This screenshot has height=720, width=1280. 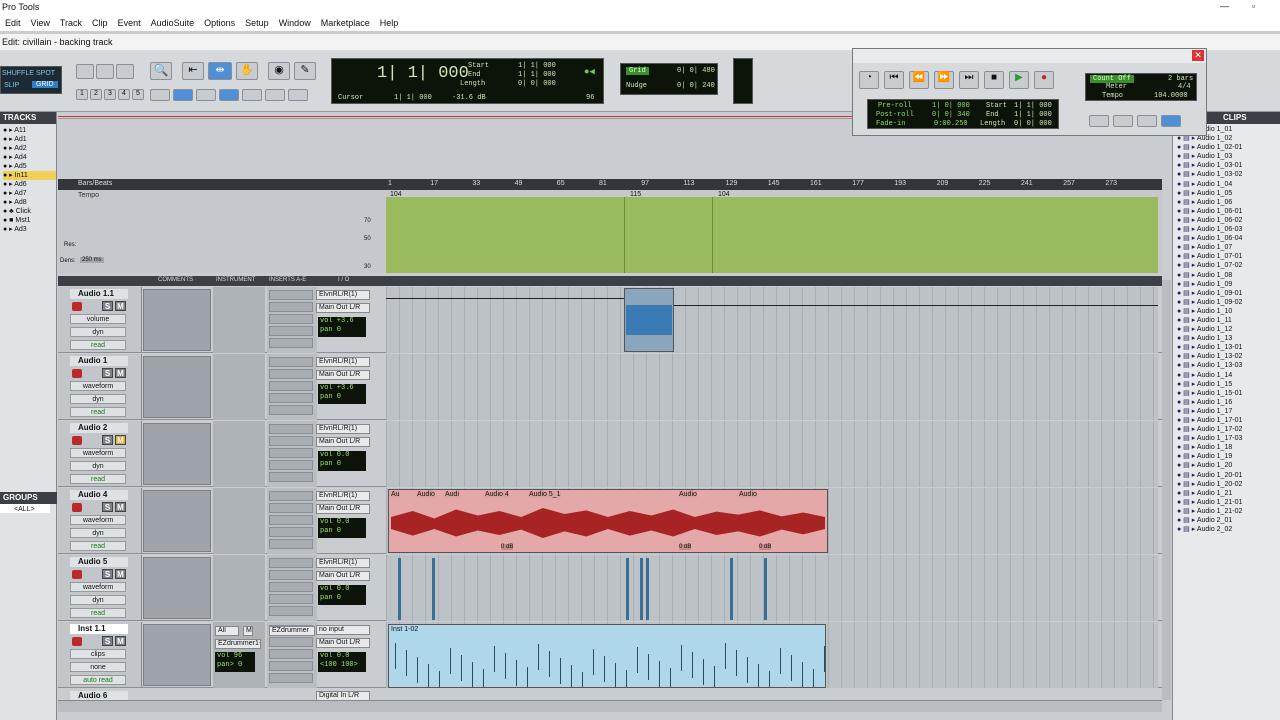 I want to click on midi-clip: Inst 1-02, so click(x=607, y=656).